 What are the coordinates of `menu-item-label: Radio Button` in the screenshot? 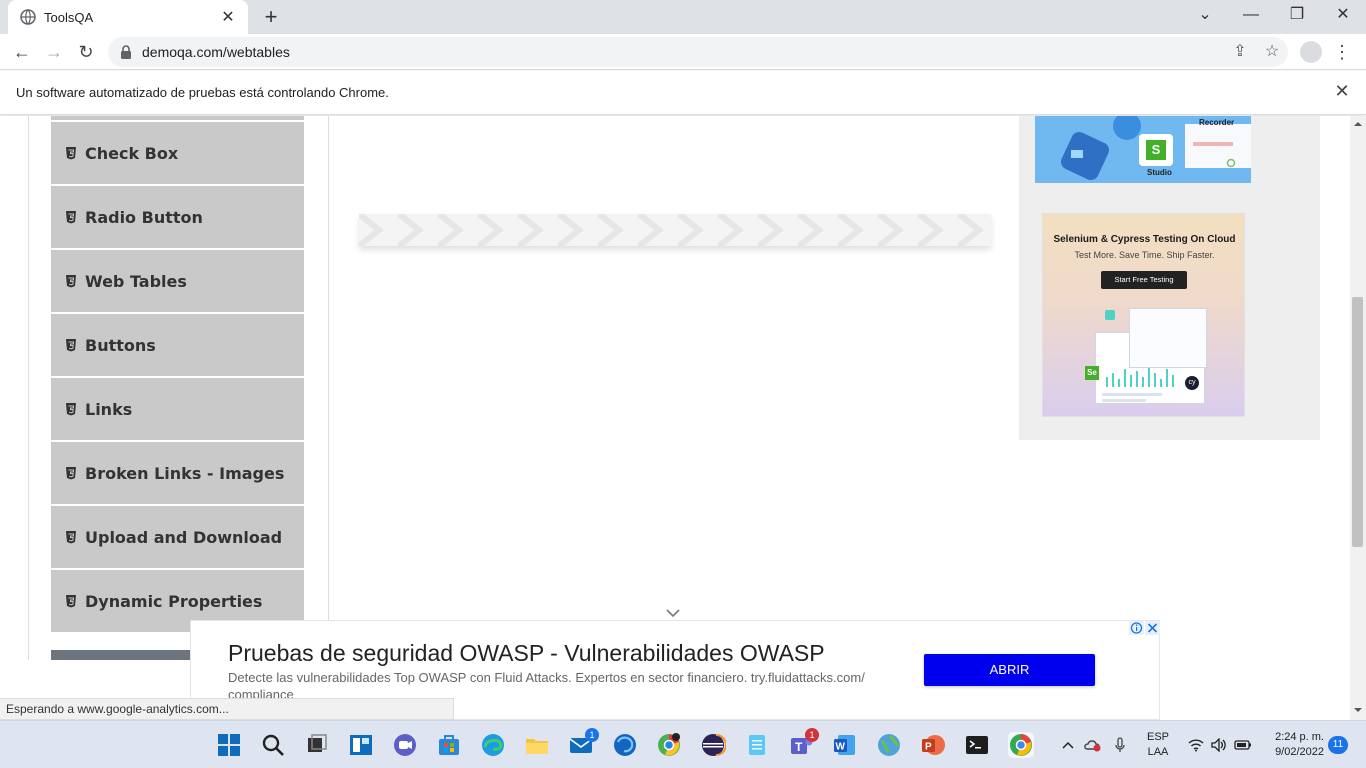 It's located at (144, 217).